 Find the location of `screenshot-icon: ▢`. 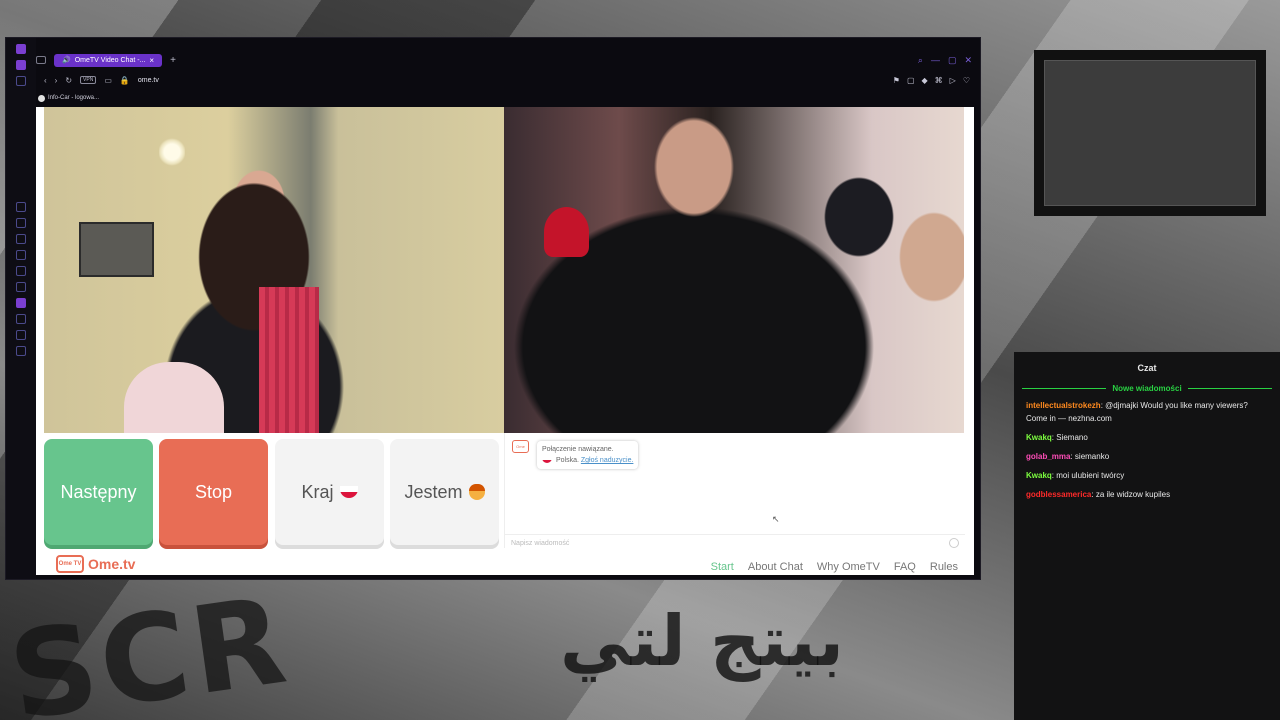

screenshot-icon: ▢ is located at coordinates (911, 80).